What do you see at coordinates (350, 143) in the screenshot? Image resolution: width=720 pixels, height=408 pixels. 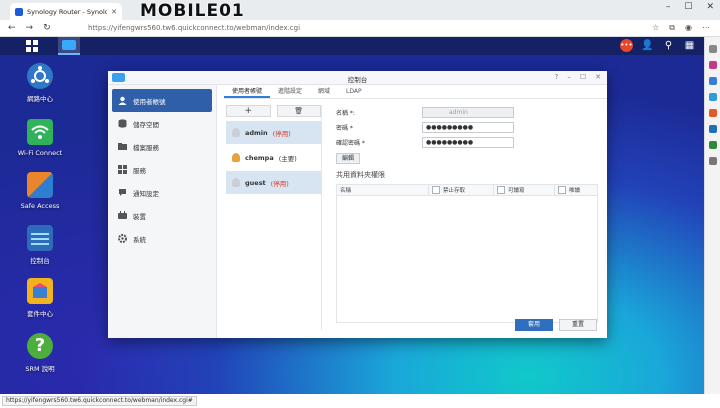 I see `confirm-password-label: 確認密碼 *` at bounding box center [350, 143].